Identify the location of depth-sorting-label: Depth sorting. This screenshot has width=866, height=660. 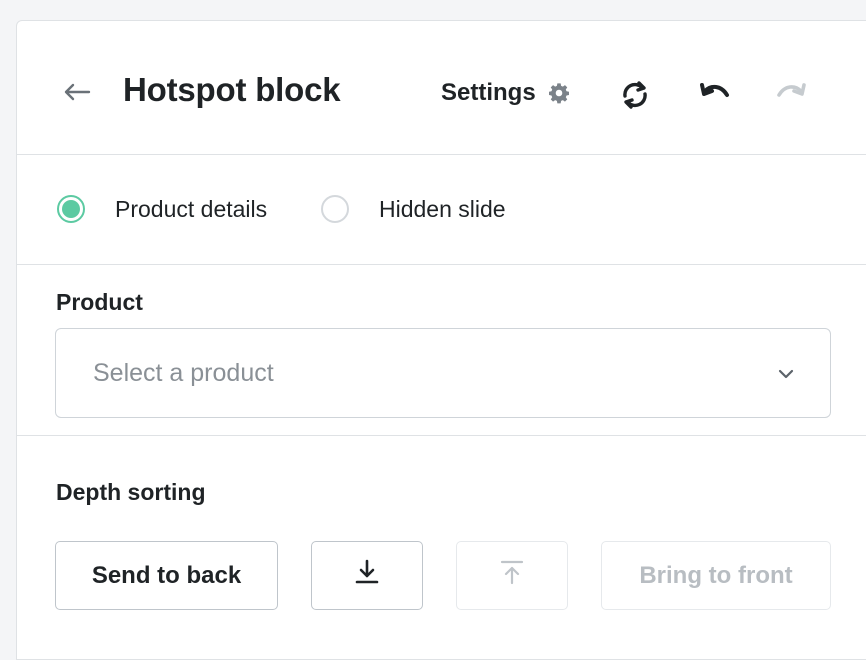
(131, 492).